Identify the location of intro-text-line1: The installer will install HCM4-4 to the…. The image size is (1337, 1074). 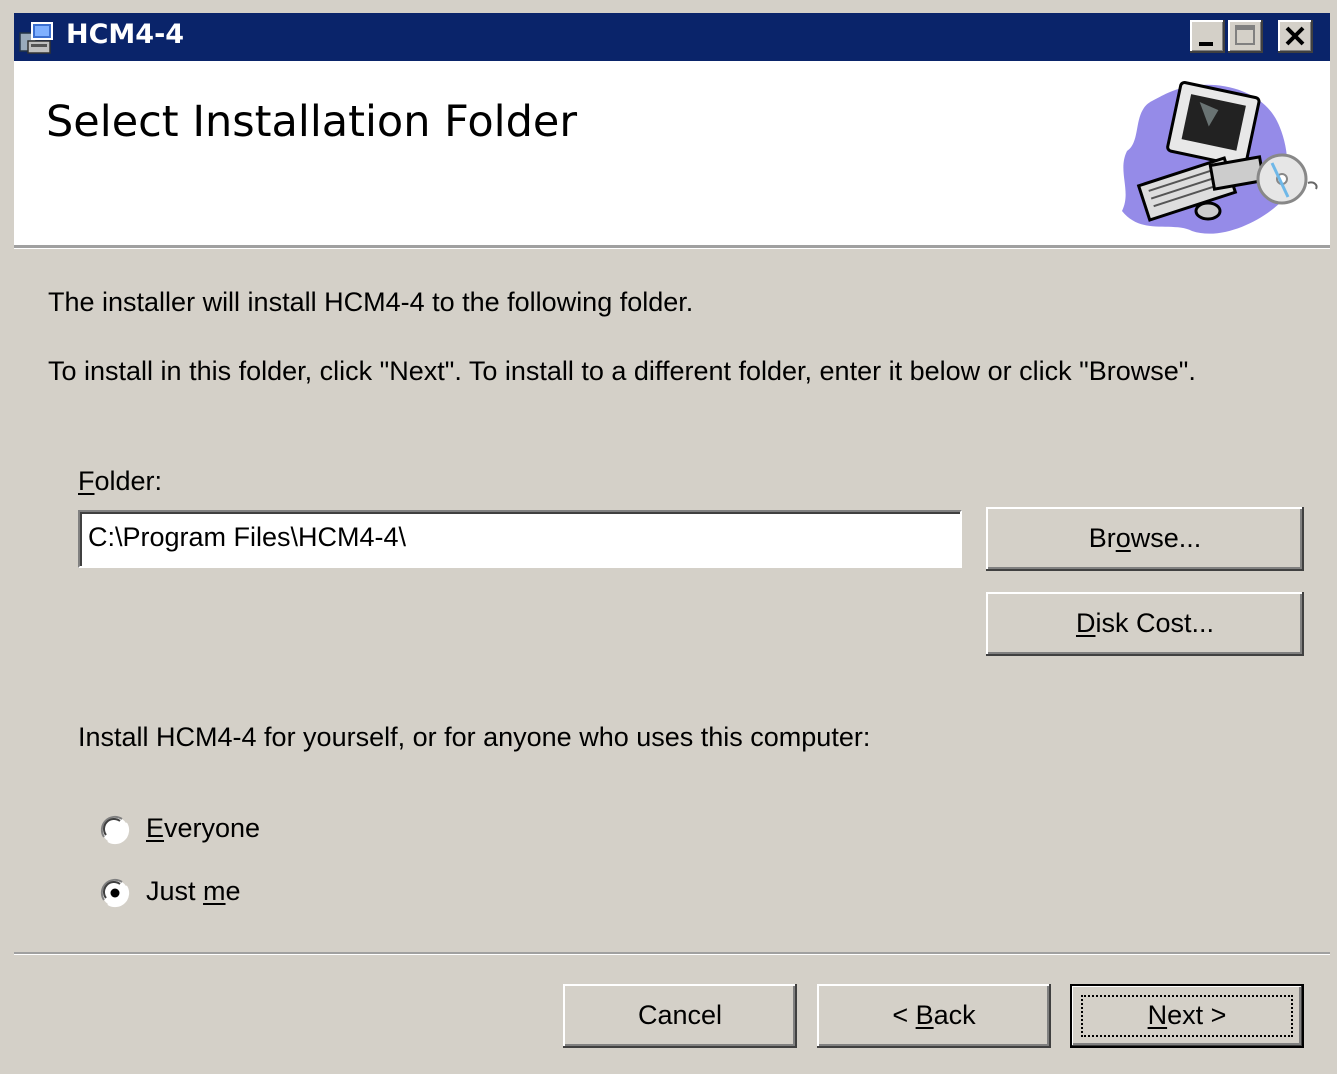
(371, 302).